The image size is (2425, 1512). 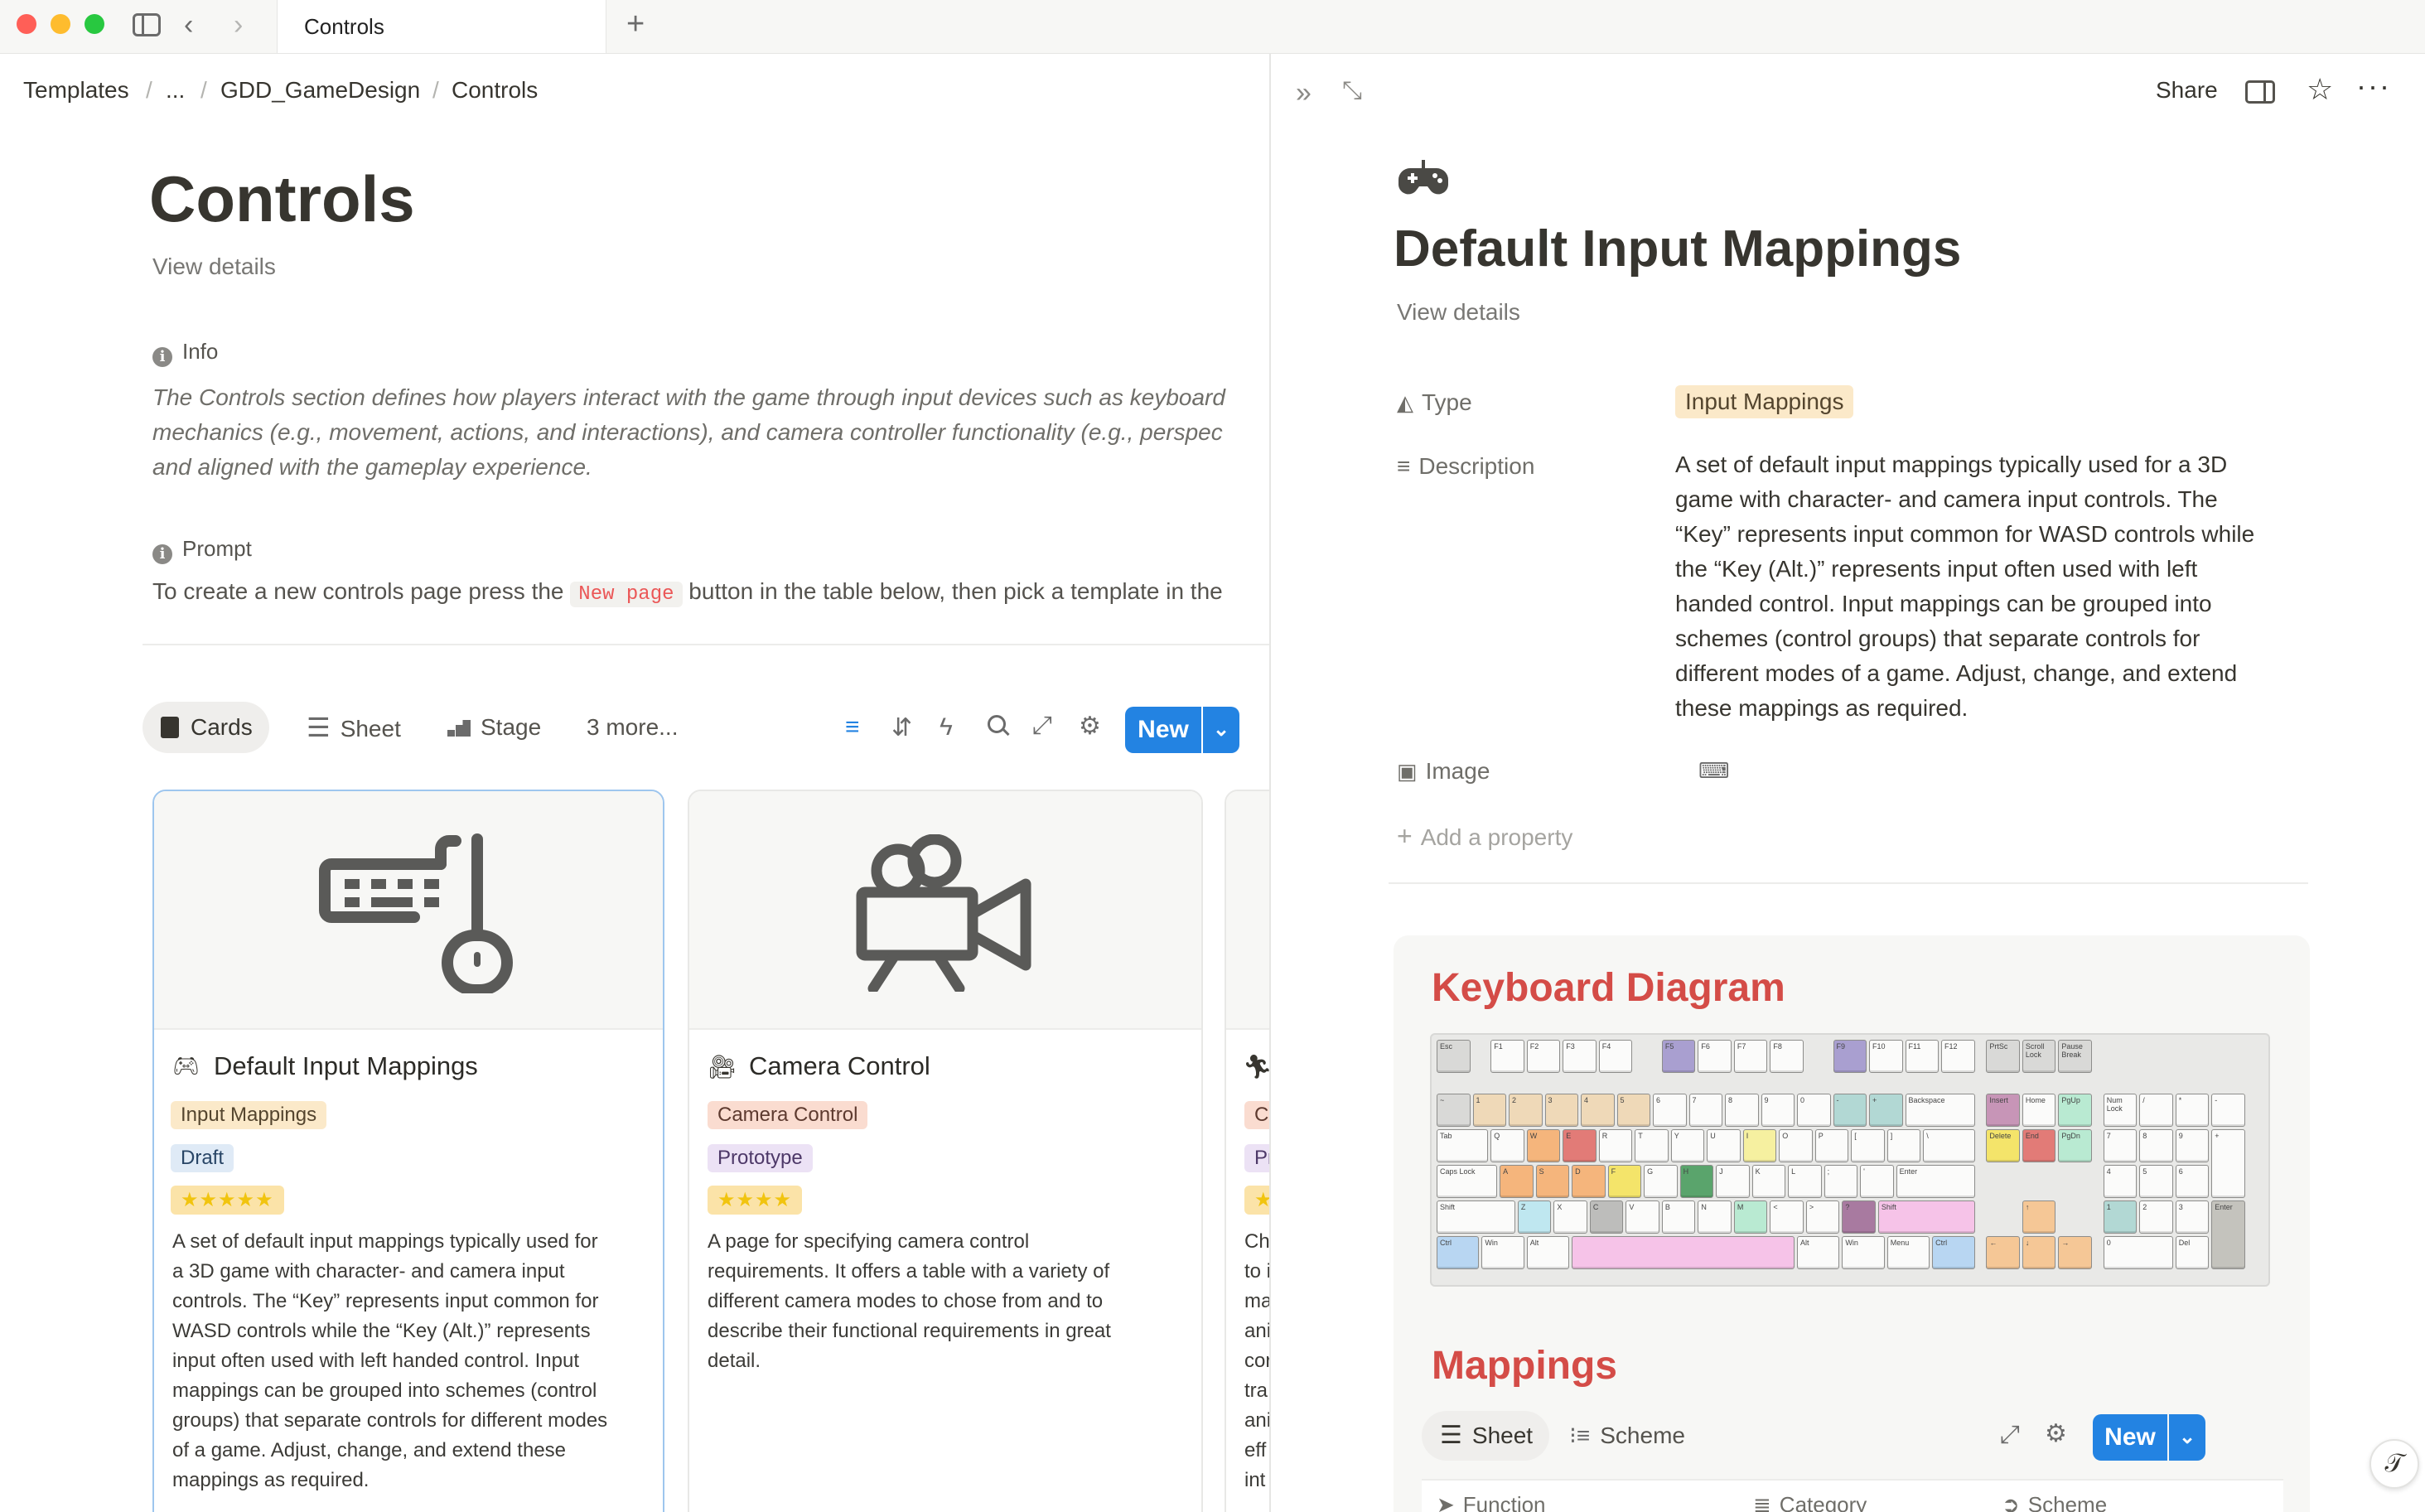 I want to click on card-cover, so click(x=1247, y=910).